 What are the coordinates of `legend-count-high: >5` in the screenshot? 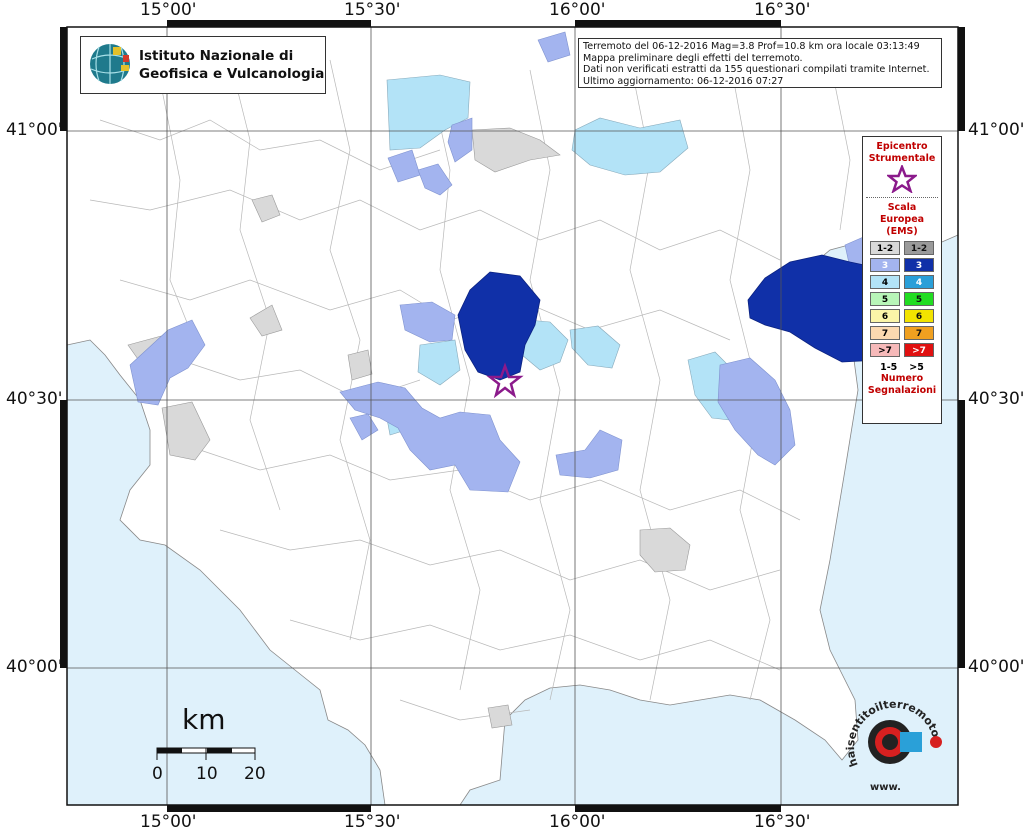 It's located at (916, 367).